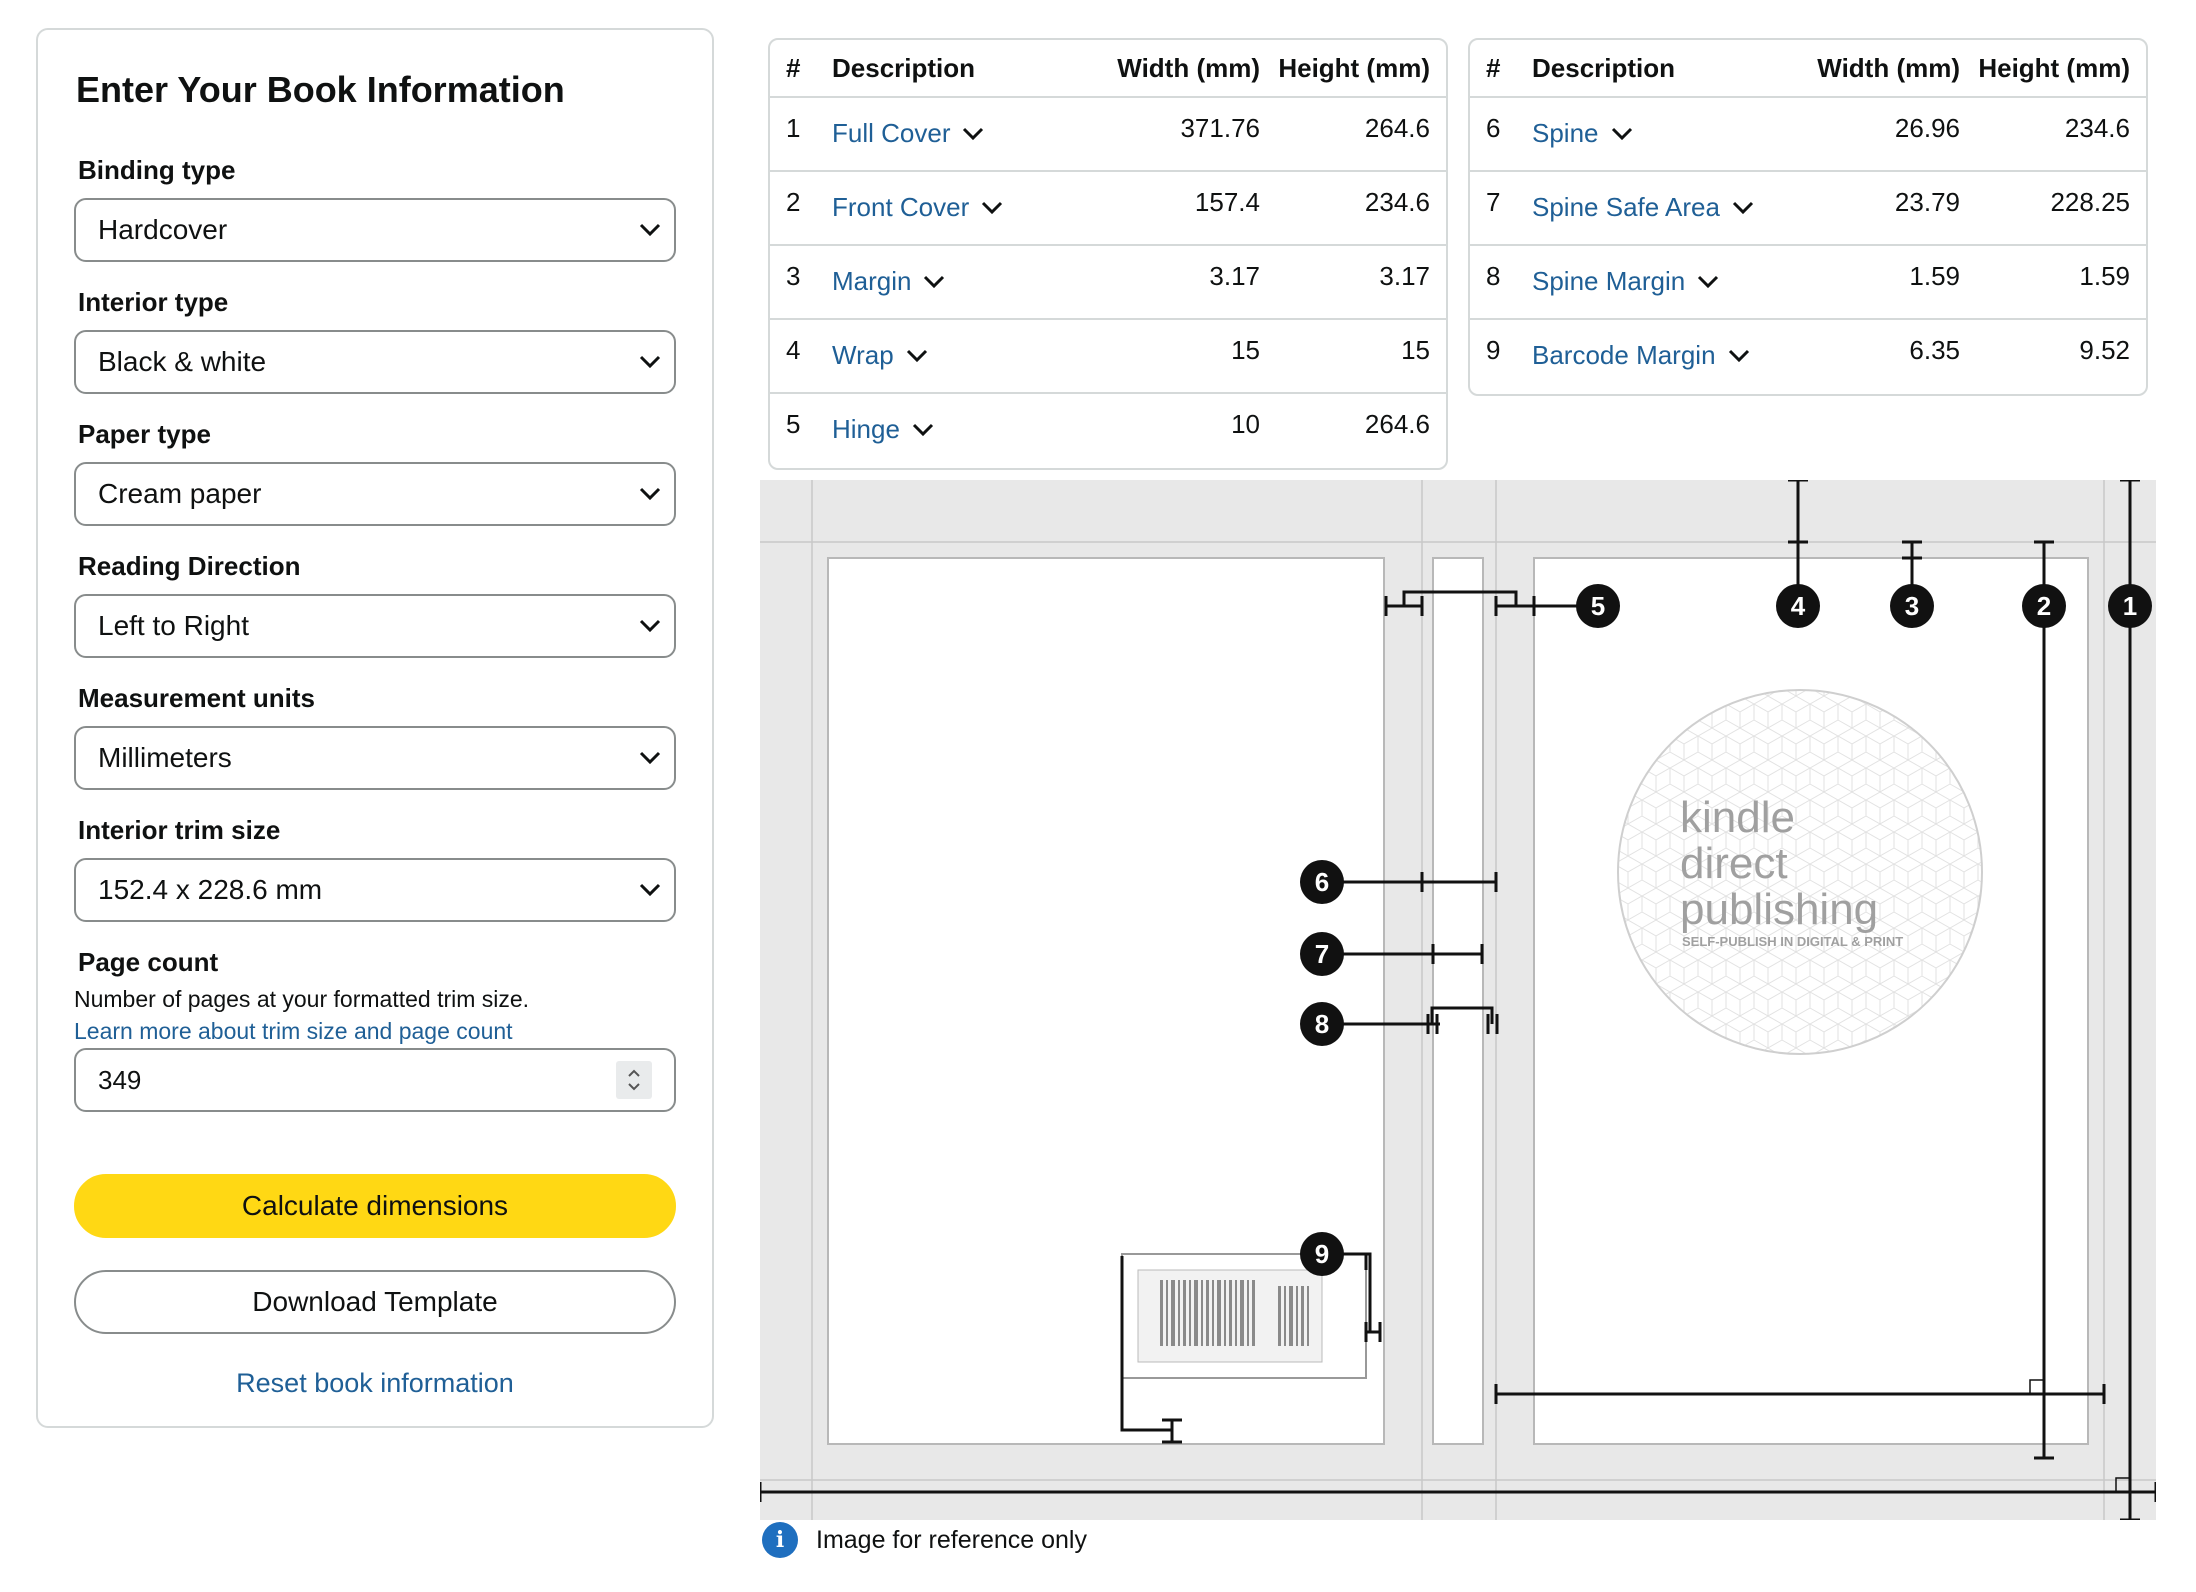  Describe the element at coordinates (1108, 135) in the screenshot. I see `table-row: 1 Full Cover 371.76 264.6` at that location.